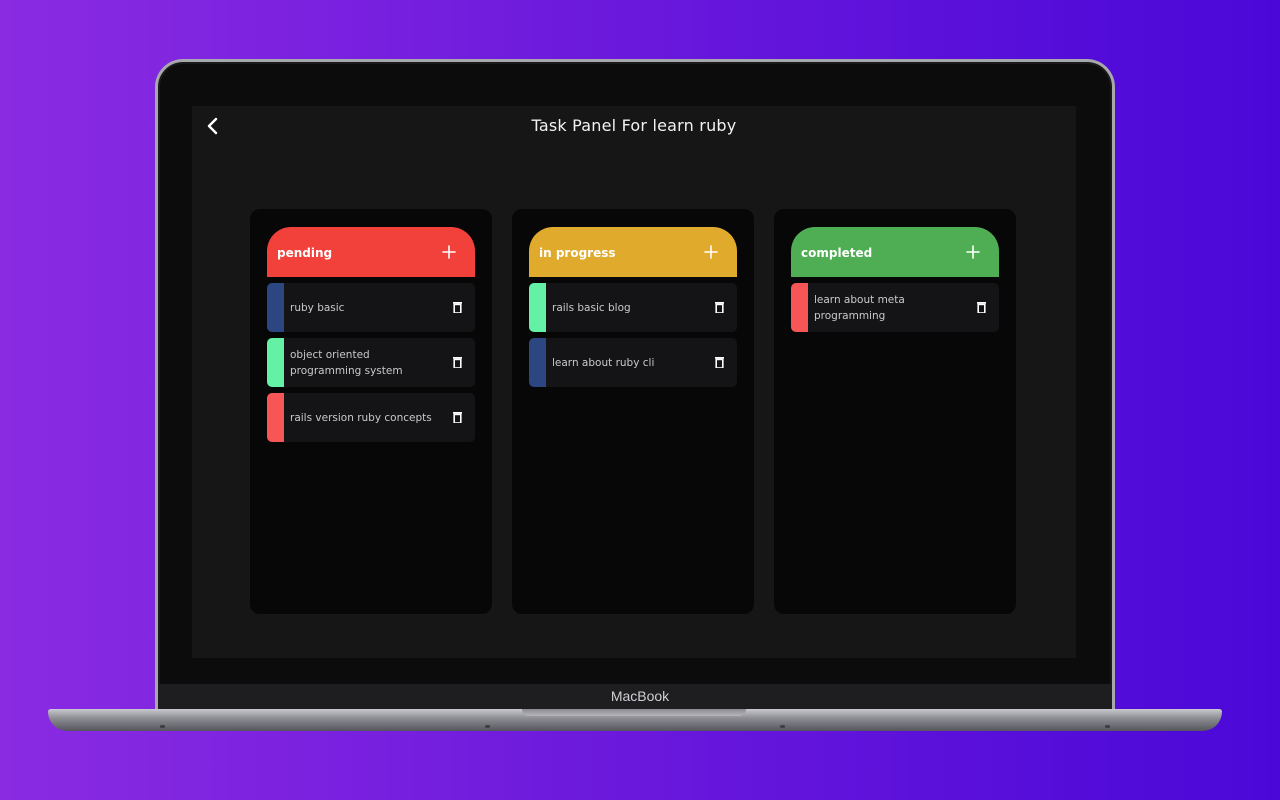 The image size is (1280, 800). I want to click on task-card: rails version ruby concepts, so click(371, 417).